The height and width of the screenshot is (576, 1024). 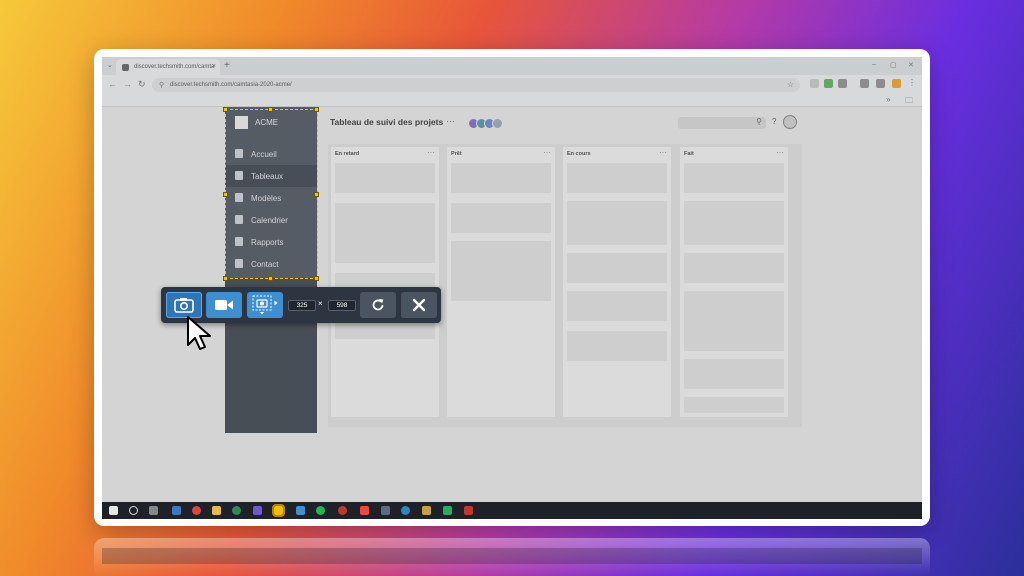 I want to click on column-en-cours: En cours ···, so click(x=617, y=282).